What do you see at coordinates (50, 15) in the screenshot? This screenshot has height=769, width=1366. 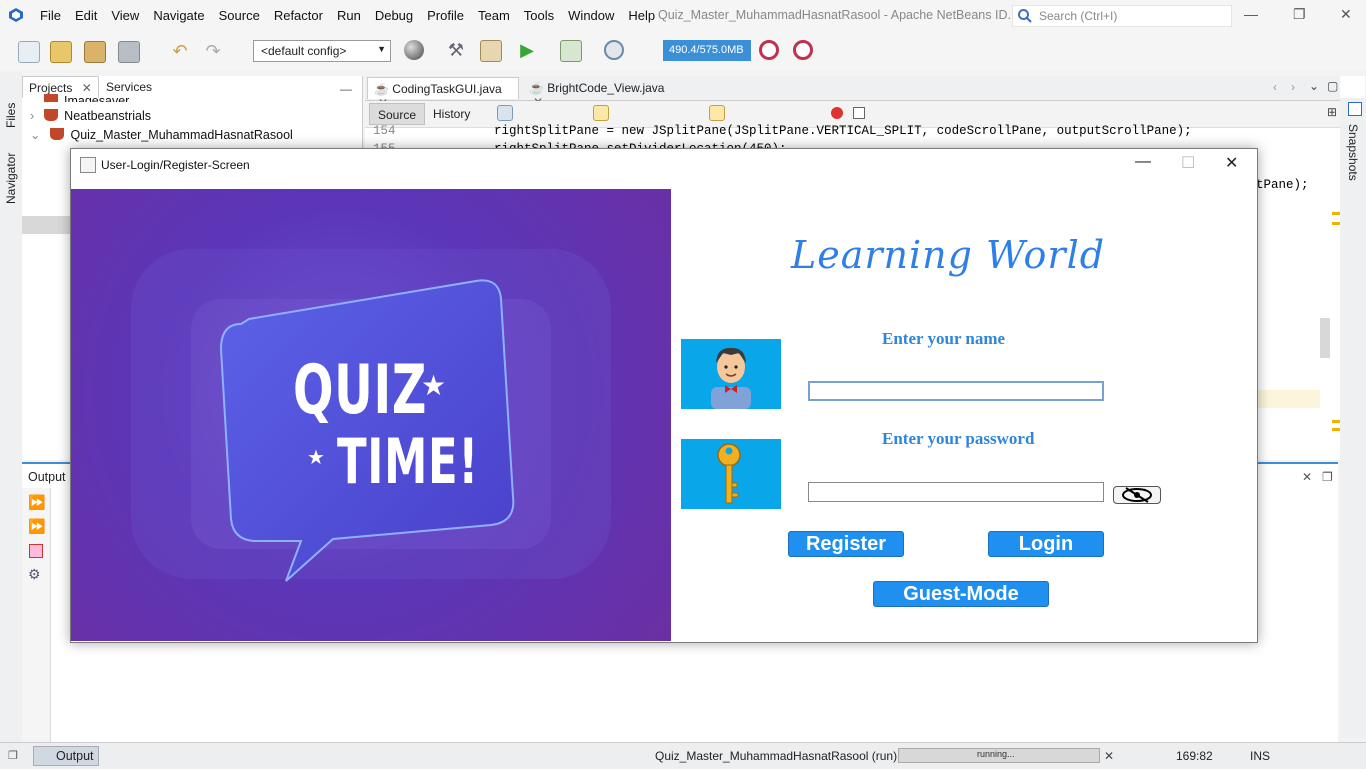 I see `menu-file: File` at bounding box center [50, 15].